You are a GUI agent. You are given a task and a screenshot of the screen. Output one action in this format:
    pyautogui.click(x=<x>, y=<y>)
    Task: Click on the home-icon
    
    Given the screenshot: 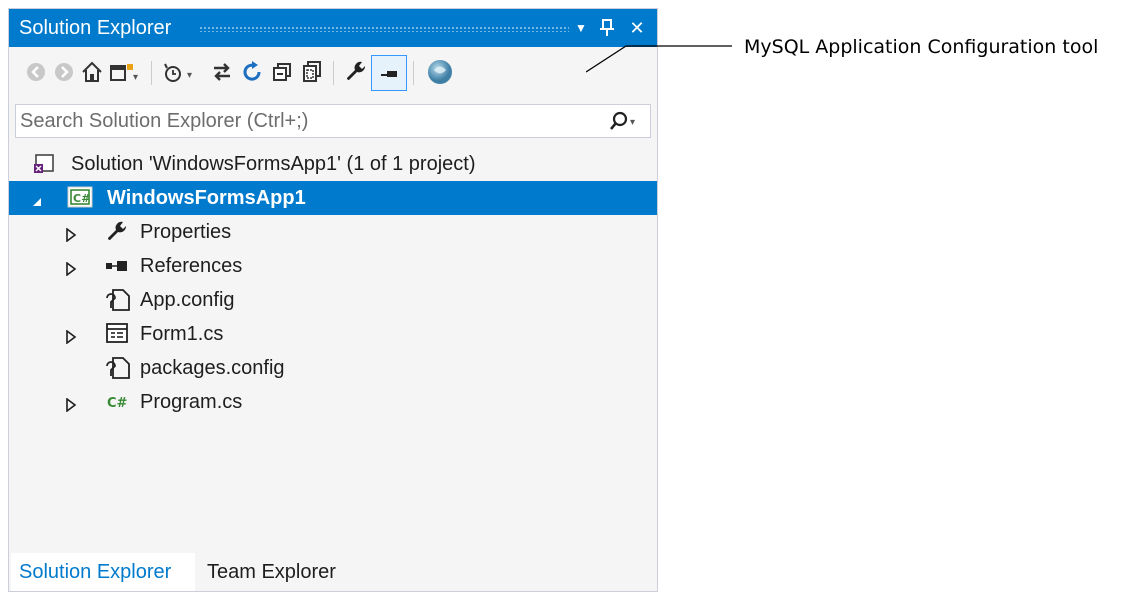 What is the action you would take?
    pyautogui.click(x=92, y=72)
    